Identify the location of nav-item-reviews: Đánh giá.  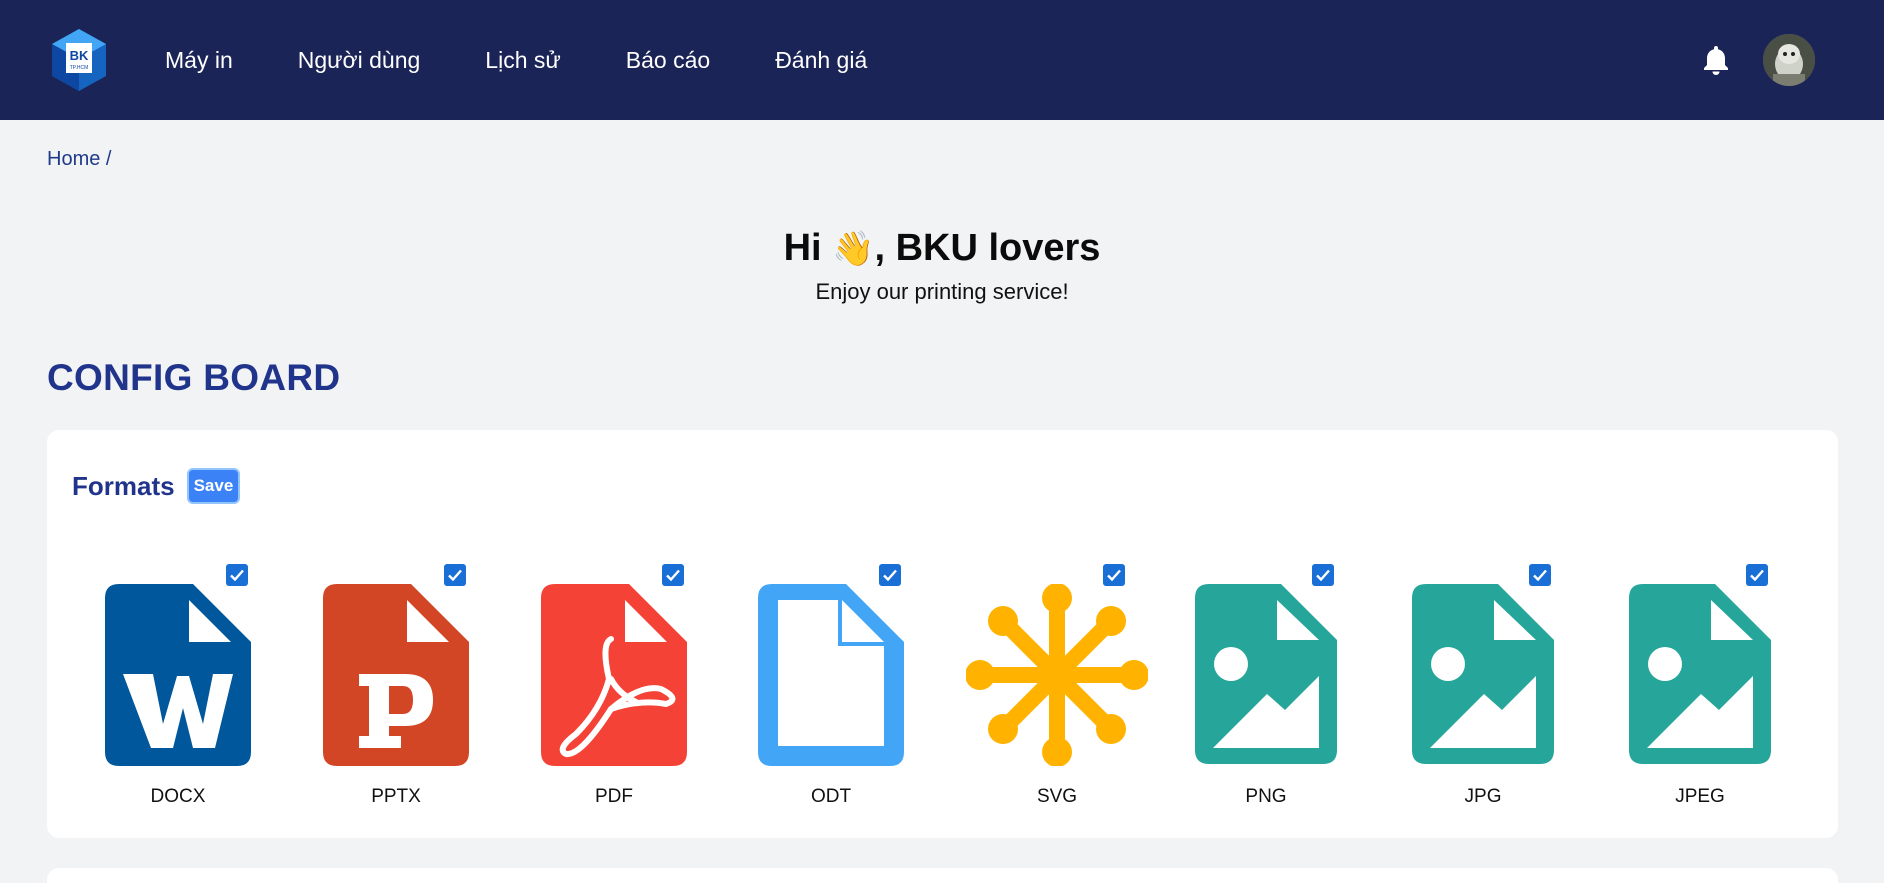
(821, 60).